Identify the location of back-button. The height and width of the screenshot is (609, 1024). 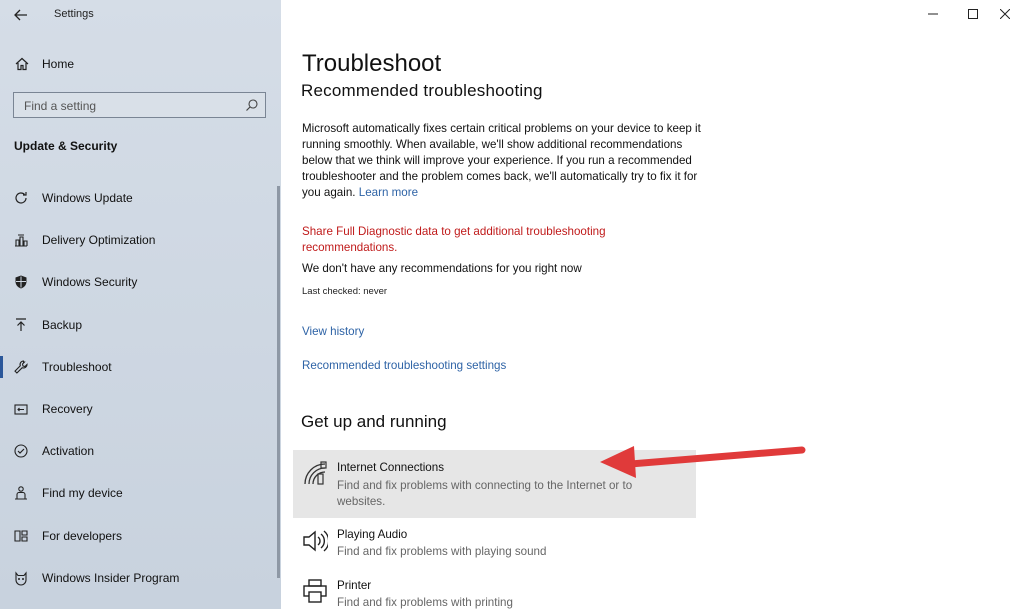
(21, 15).